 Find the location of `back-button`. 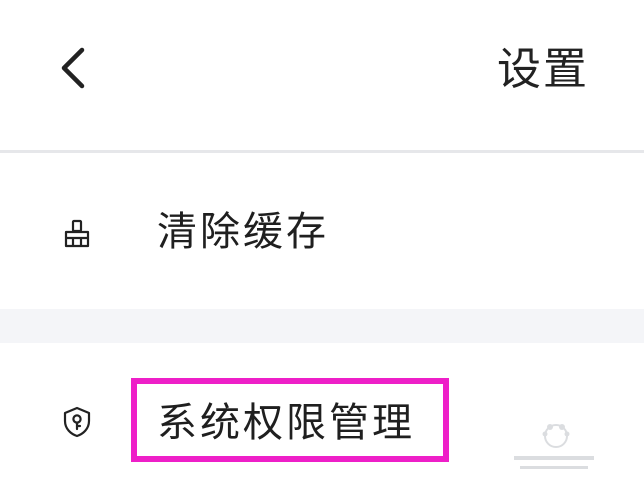

back-button is located at coordinates (72, 68).